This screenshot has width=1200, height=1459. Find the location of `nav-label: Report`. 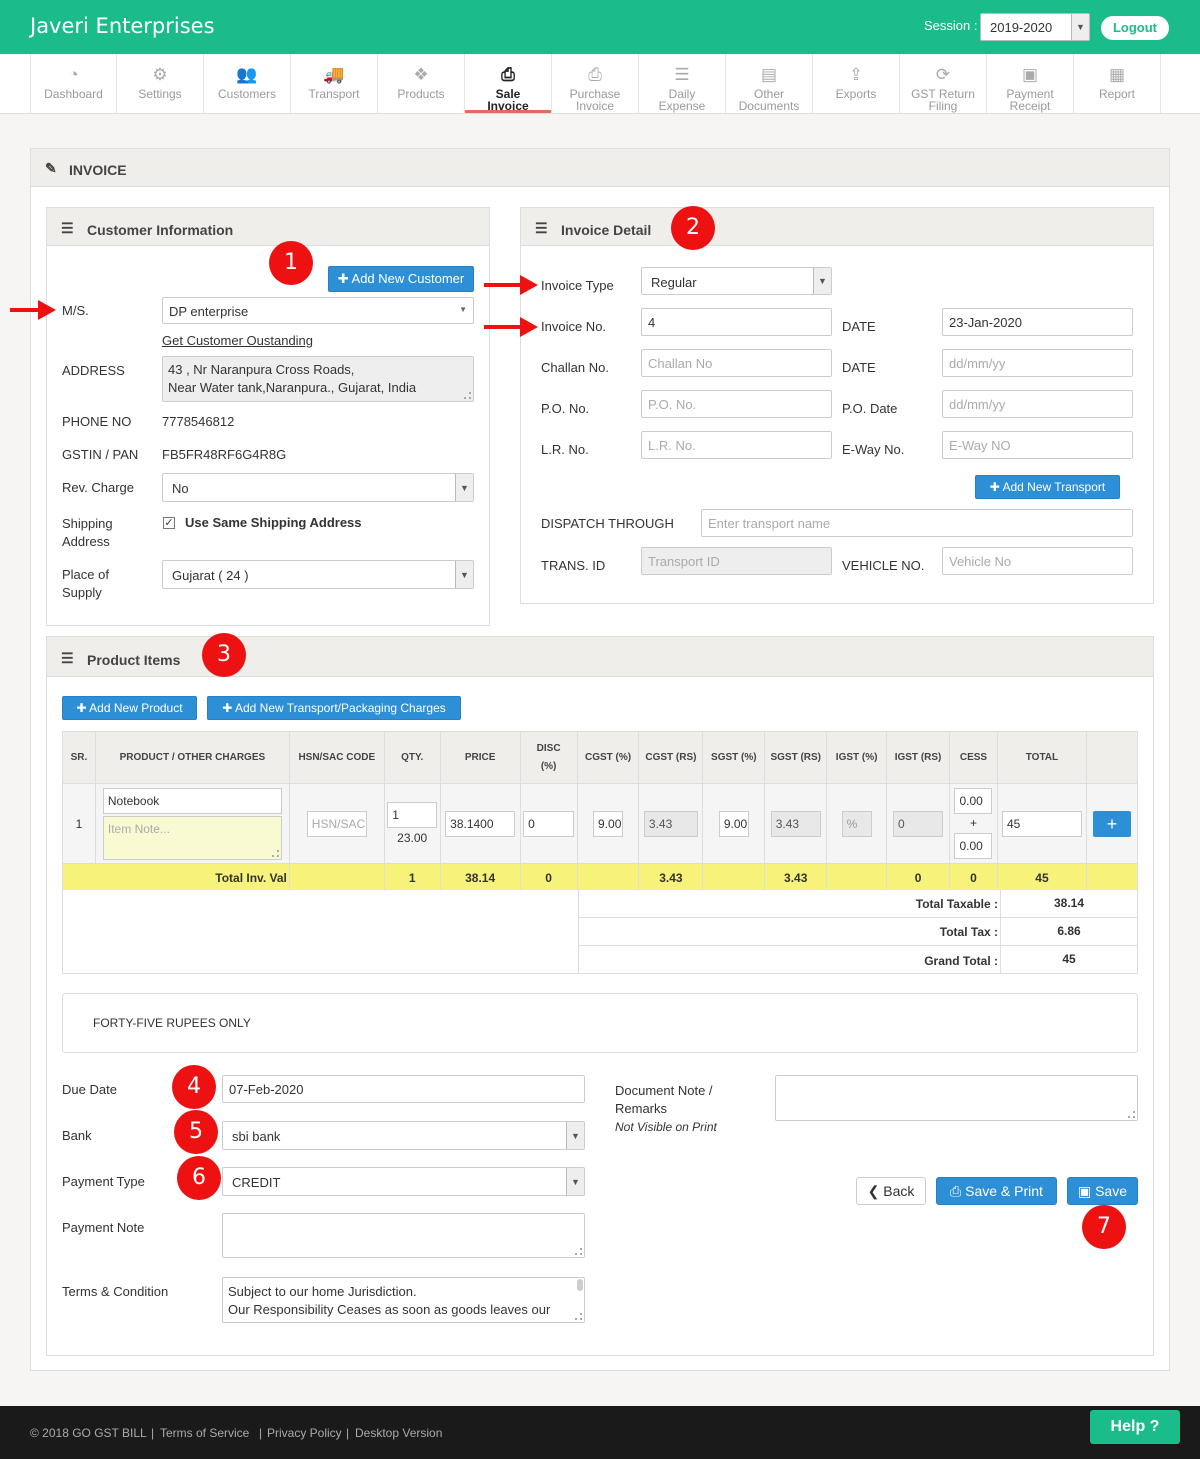

nav-label: Report is located at coordinates (1117, 94).